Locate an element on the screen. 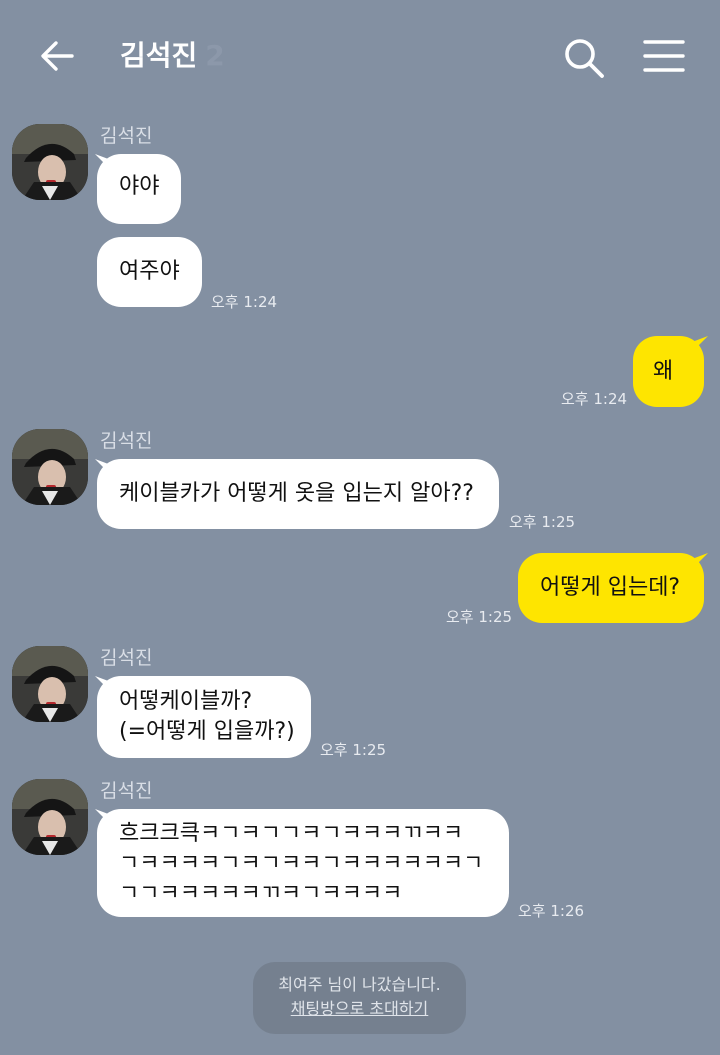 The width and height of the screenshot is (720, 1055). system-notice: 최여주 님이 나갔습니다. 채팅방으로 초대하기 is located at coordinates (359, 998).